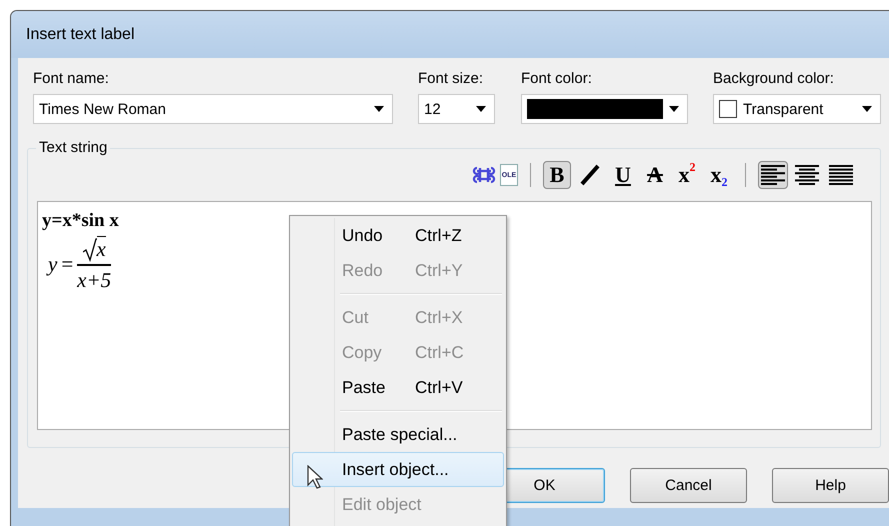 The width and height of the screenshot is (889, 526). I want to click on formula-variable: y, so click(53, 264).